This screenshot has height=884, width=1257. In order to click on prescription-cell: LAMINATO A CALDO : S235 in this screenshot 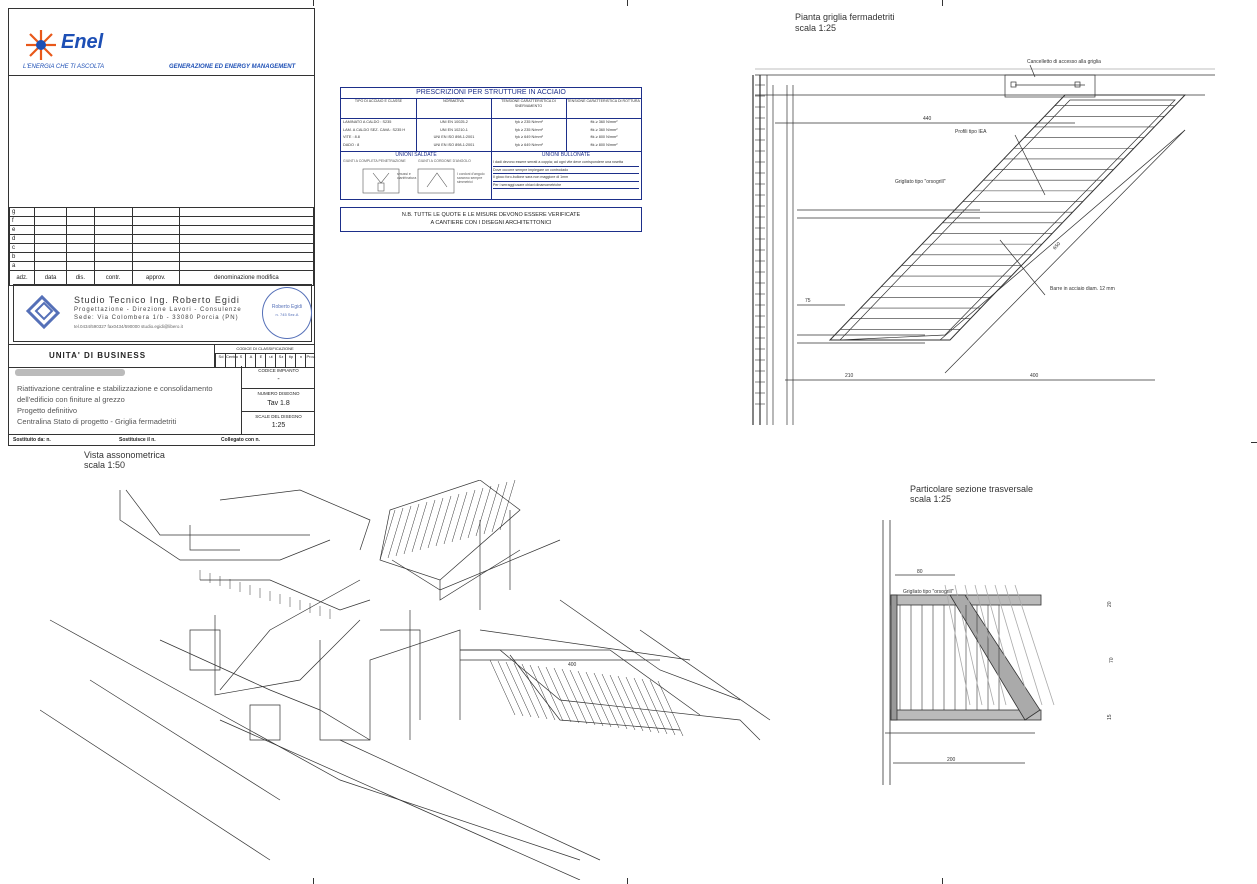, I will do `click(367, 122)`.